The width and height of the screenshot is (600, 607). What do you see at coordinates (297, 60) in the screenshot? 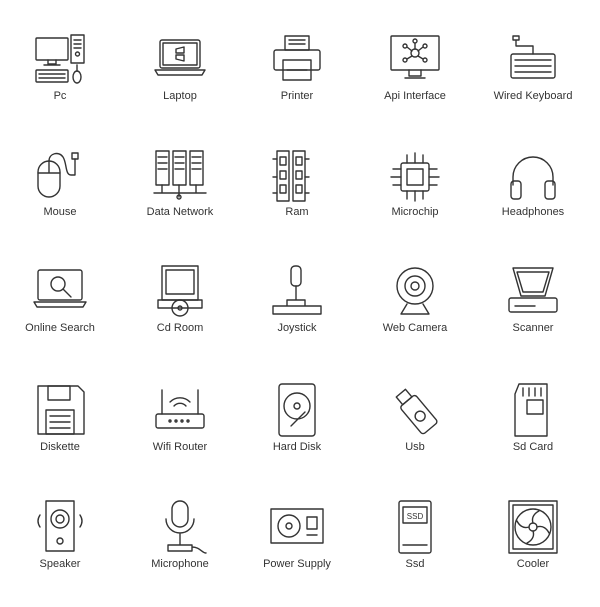
I see `printer-icon` at bounding box center [297, 60].